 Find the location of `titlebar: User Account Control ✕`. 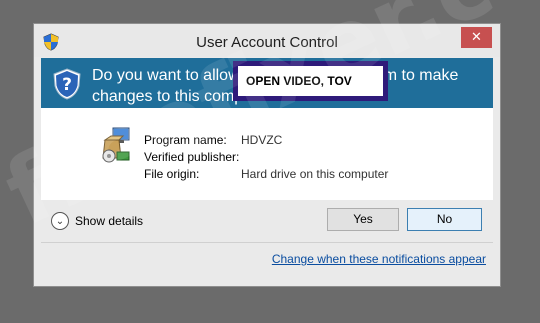

titlebar: User Account Control ✕ is located at coordinates (267, 40).